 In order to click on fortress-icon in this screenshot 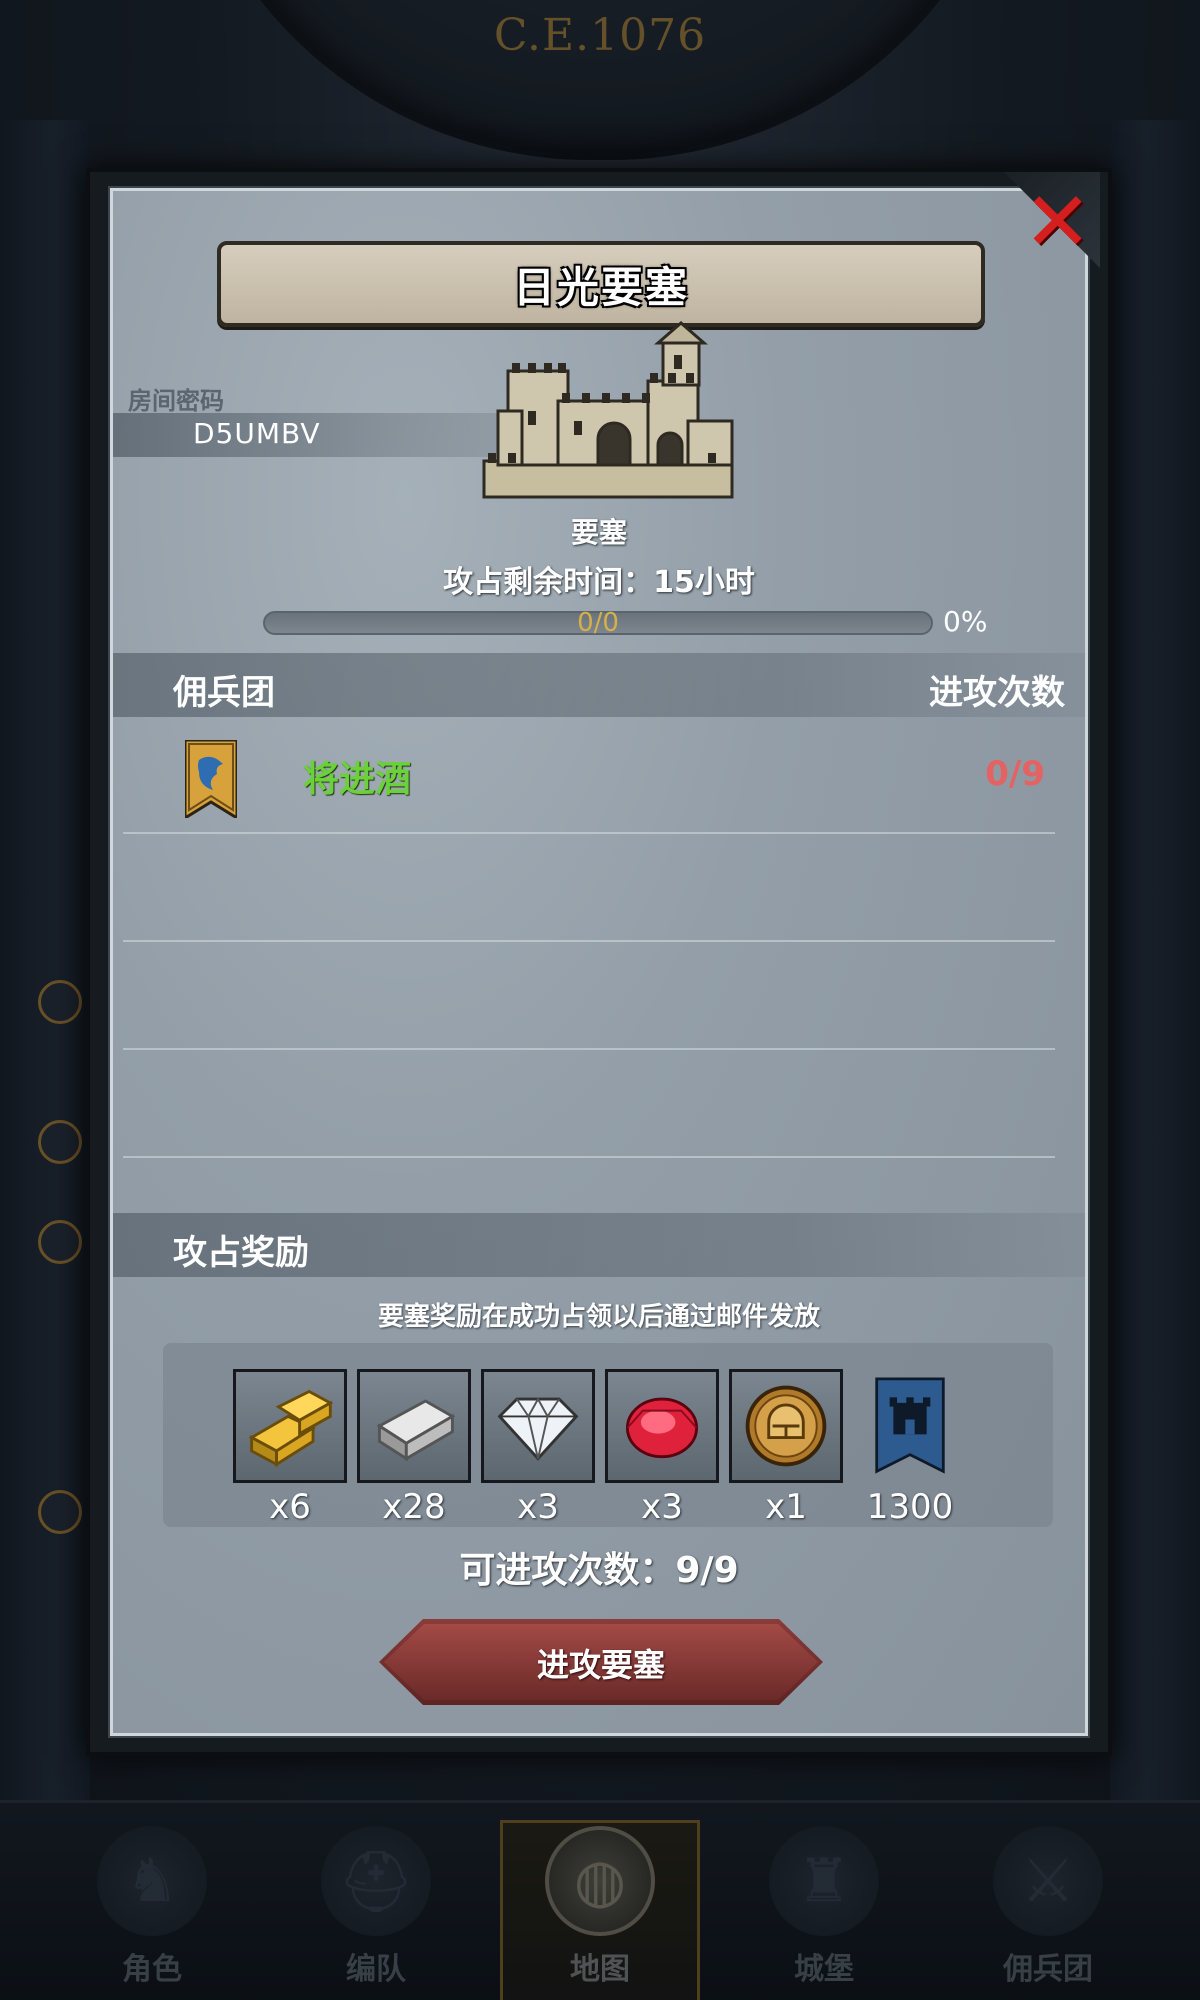, I will do `click(608, 410)`.